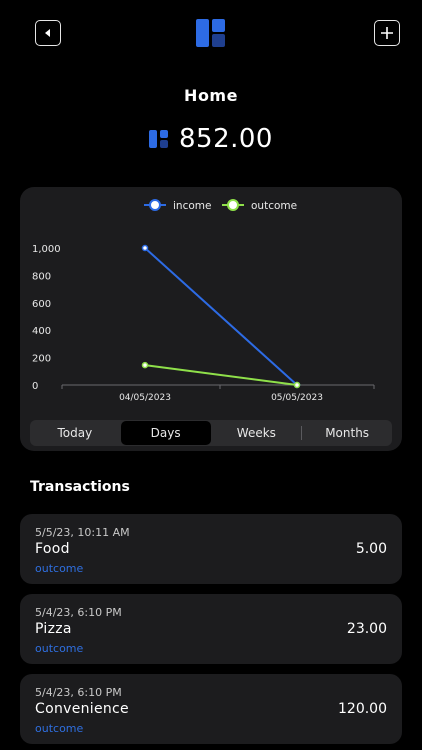 The height and width of the screenshot is (750, 422). I want to click on data-point-income, so click(145, 248).